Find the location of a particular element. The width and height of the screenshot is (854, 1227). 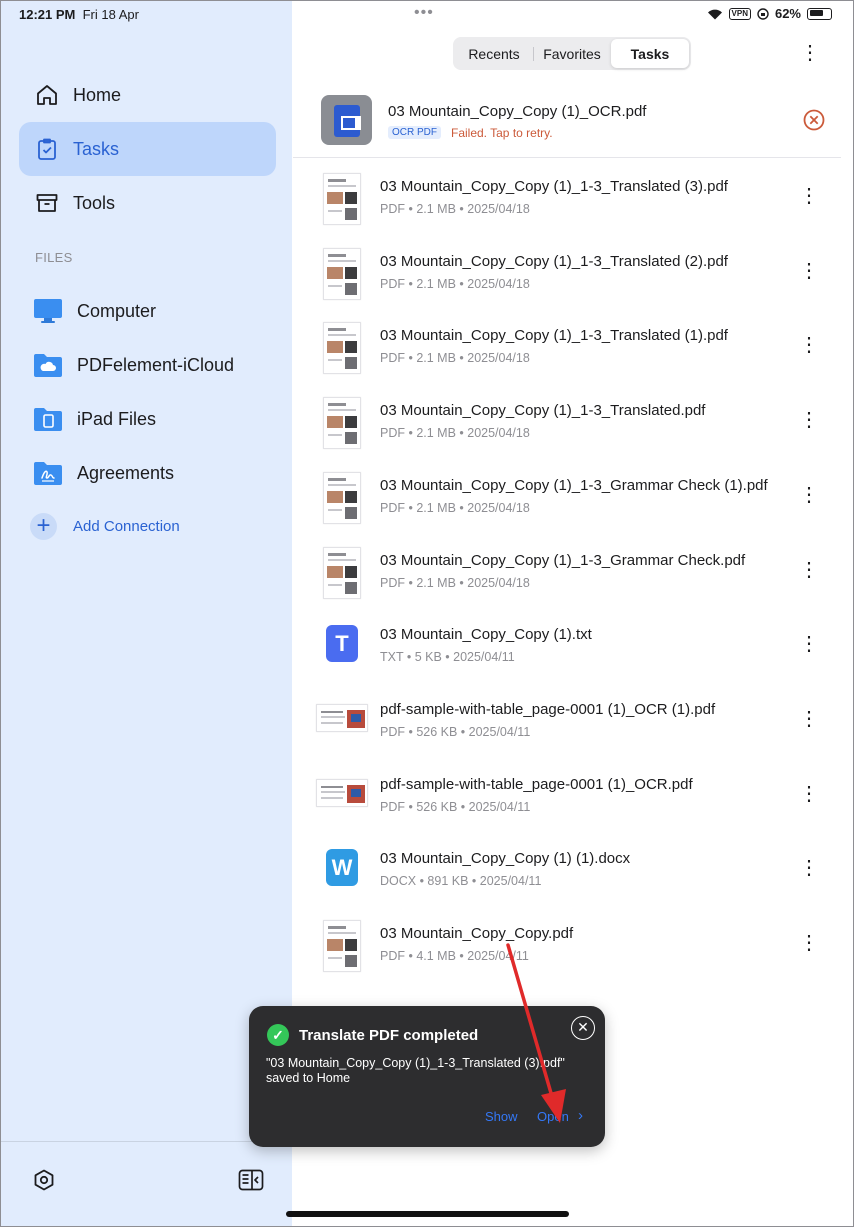

checkmark-icon: ✓ is located at coordinates (278, 1035).